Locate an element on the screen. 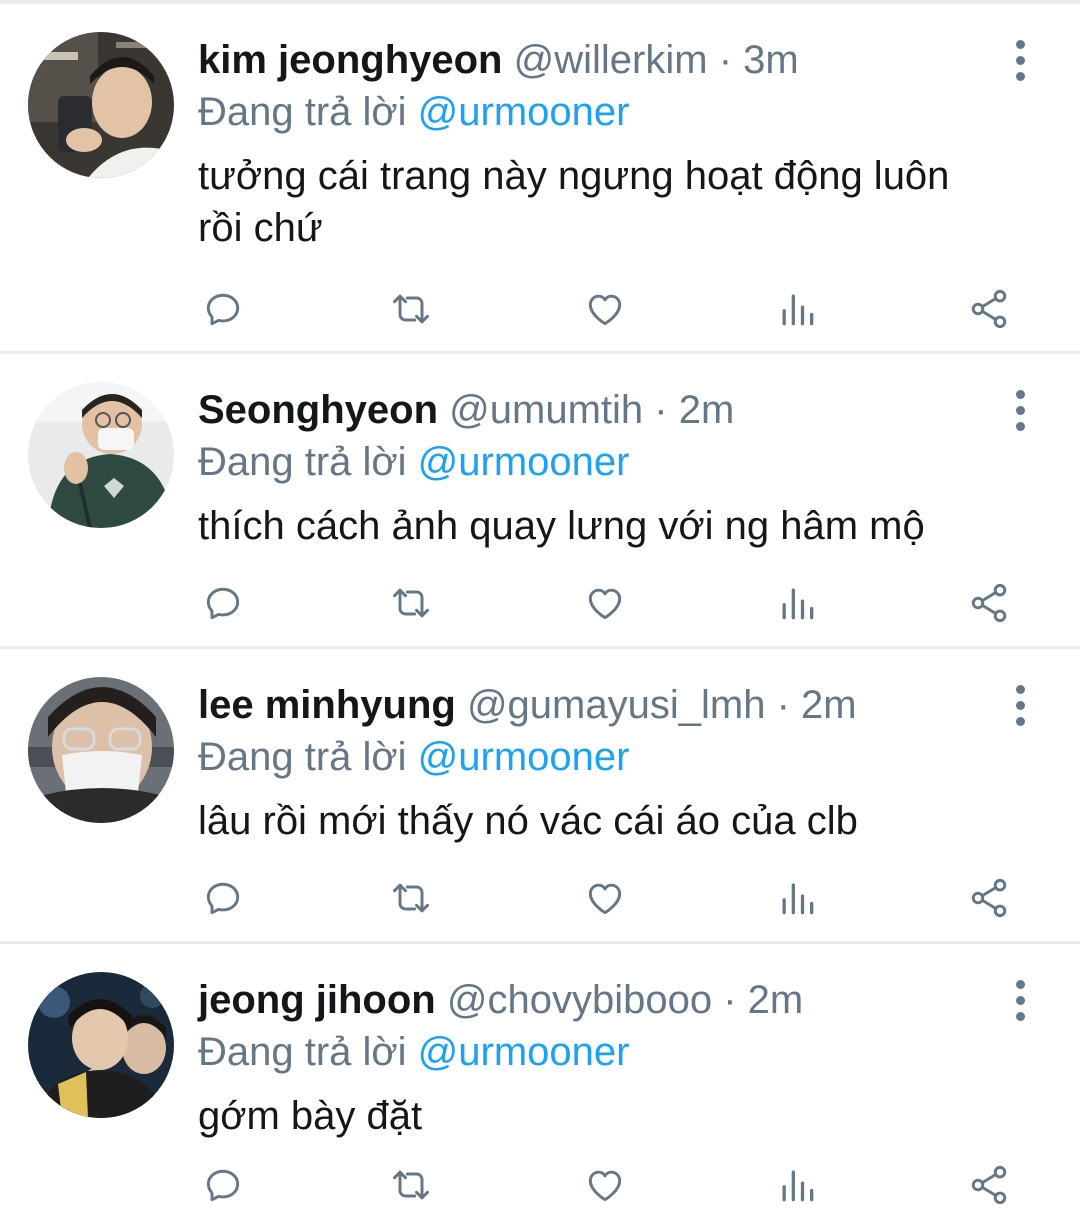 The image size is (1080, 1224). tweet-header: jeong jihoon @chovybibooo · 2m is located at coordinates (500, 1000).